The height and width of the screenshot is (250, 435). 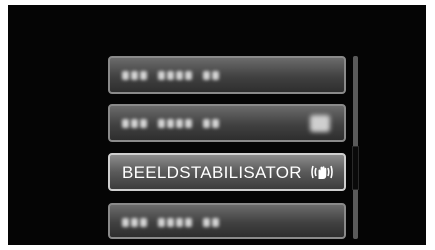 I want to click on menu-scrollbar, so click(x=355, y=147).